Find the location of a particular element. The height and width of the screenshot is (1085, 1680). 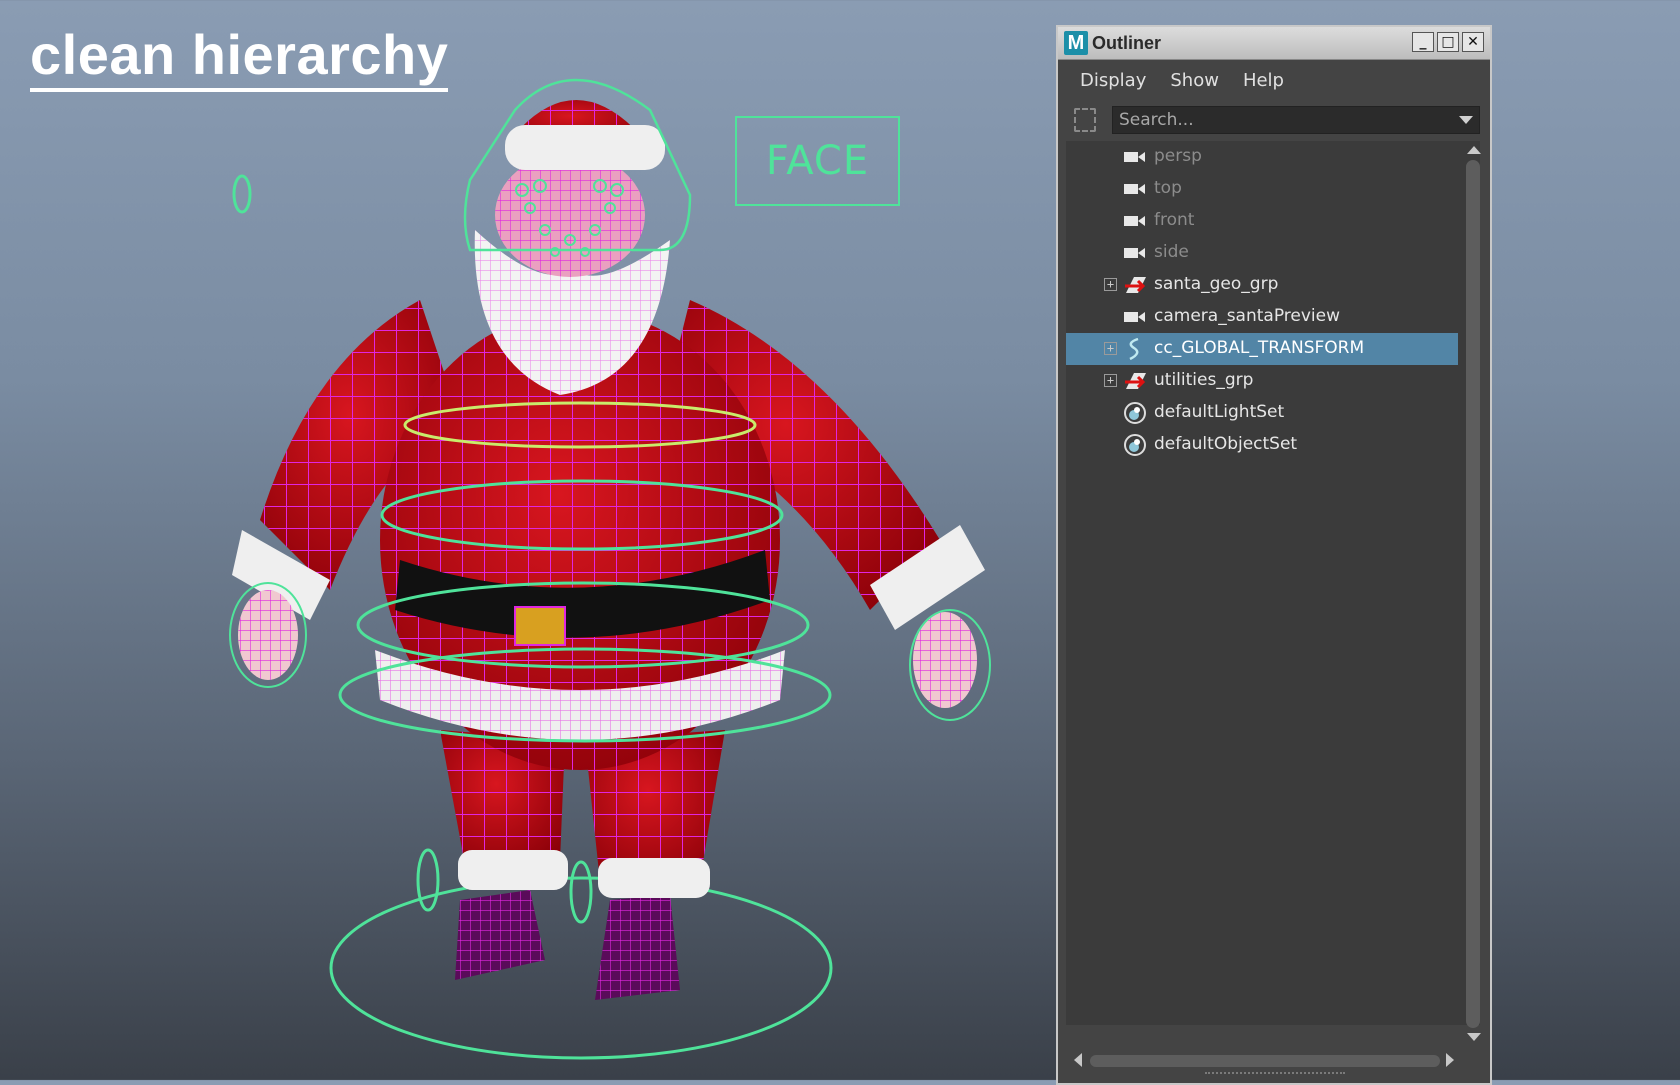

outliner-item: + cc_GLOBAL_TRANSFORM is located at coordinates (1262, 349).